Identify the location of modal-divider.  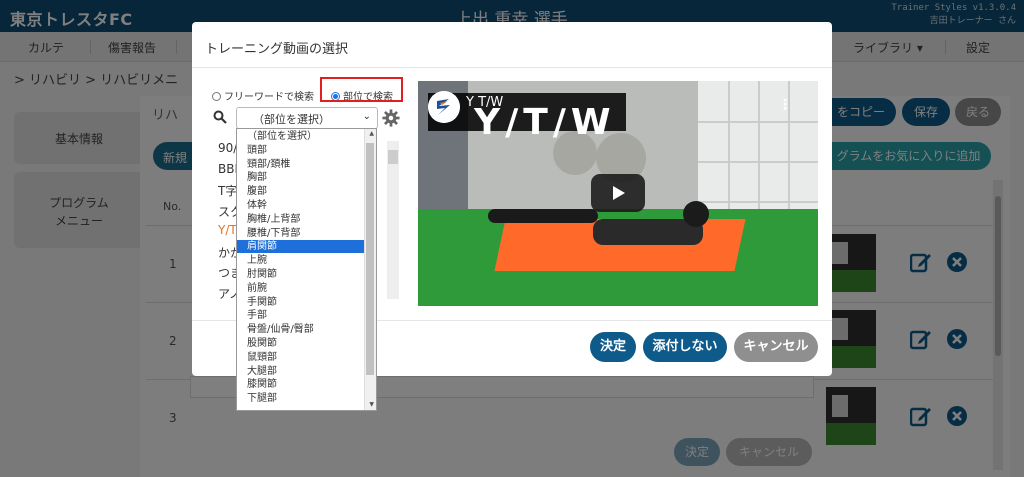
(512, 67).